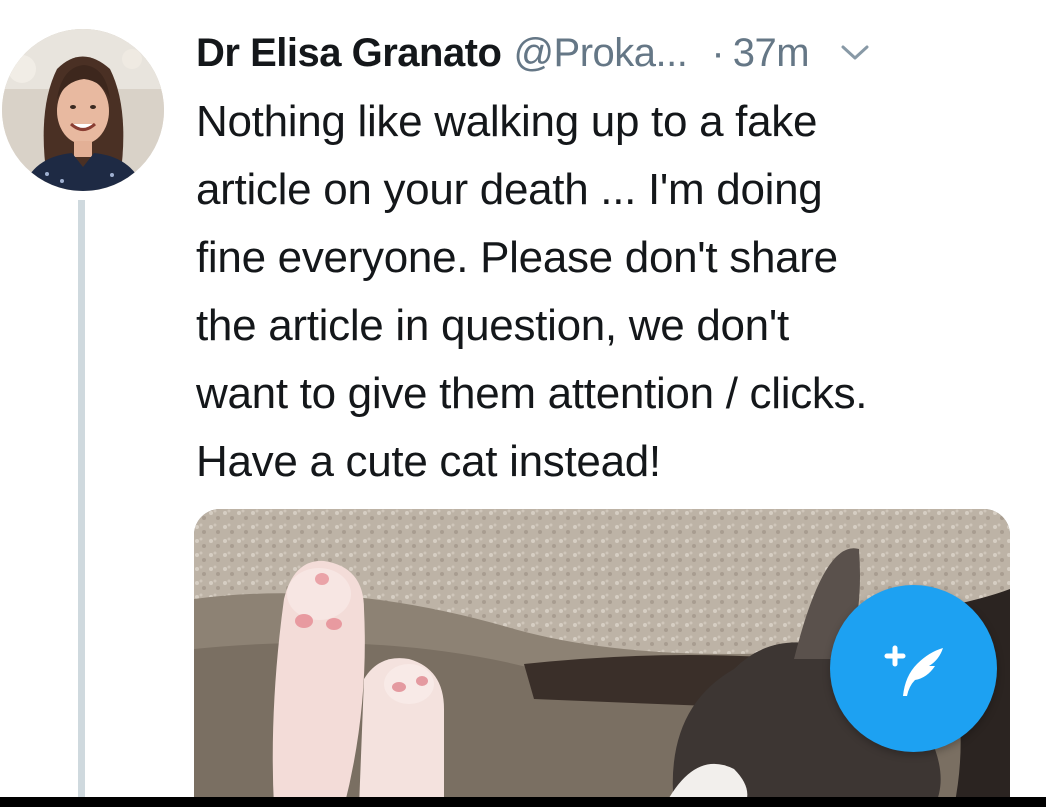  I want to click on compose-tweet-icon, so click(913, 670).